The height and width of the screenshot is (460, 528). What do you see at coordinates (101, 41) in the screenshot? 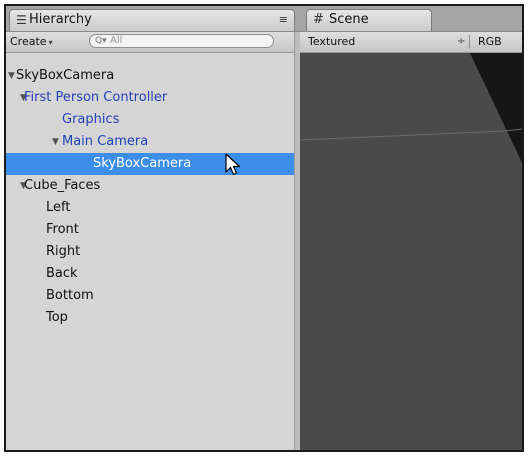
I see `search-icon: Q▾` at bounding box center [101, 41].